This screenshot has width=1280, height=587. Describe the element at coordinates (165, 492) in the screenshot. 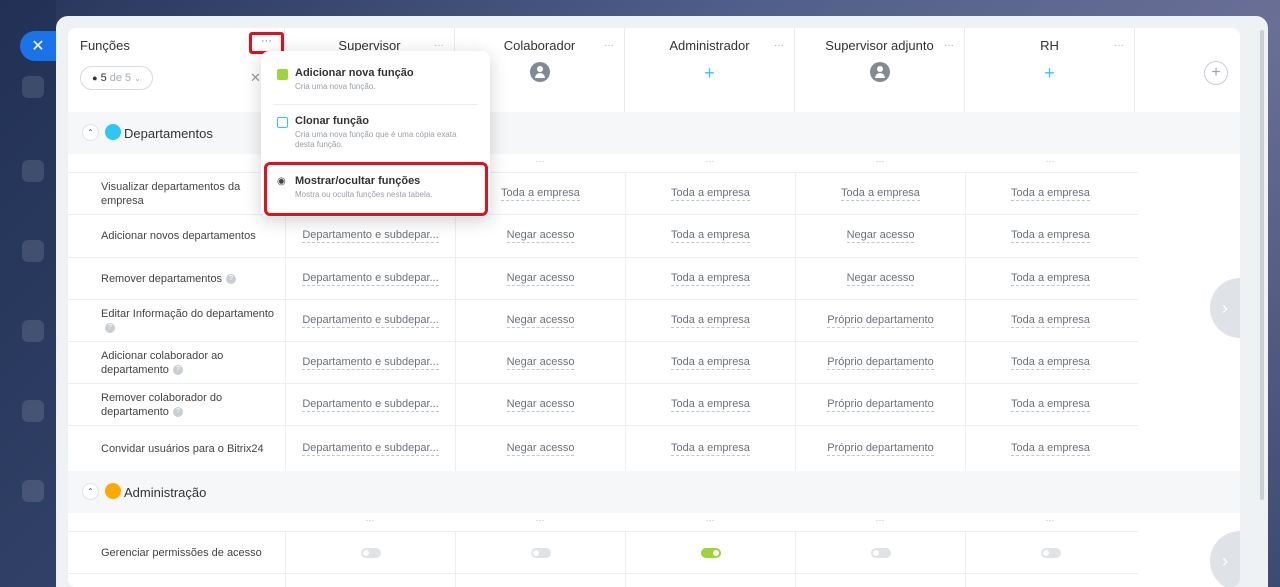

I see `section-title: Administração` at that location.